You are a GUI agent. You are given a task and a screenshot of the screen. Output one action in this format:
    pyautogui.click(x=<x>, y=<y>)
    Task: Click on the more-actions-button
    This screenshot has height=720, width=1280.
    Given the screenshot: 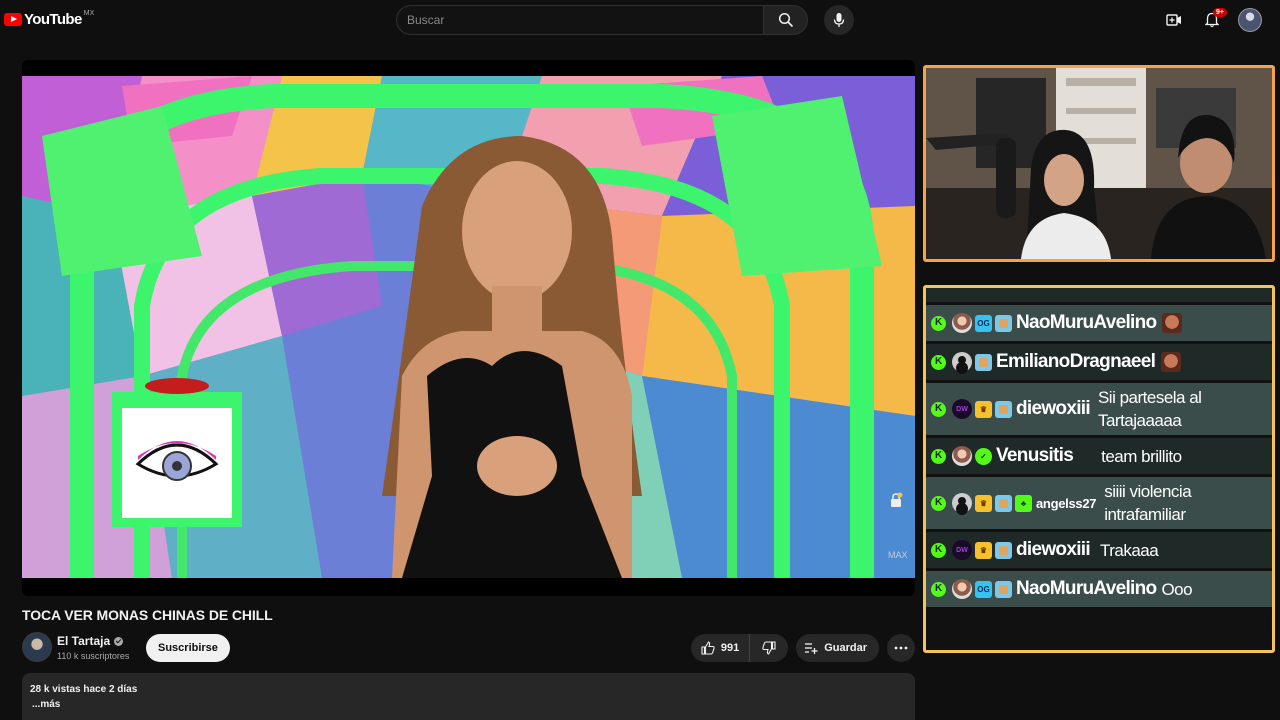 What is the action you would take?
    pyautogui.click(x=901, y=648)
    